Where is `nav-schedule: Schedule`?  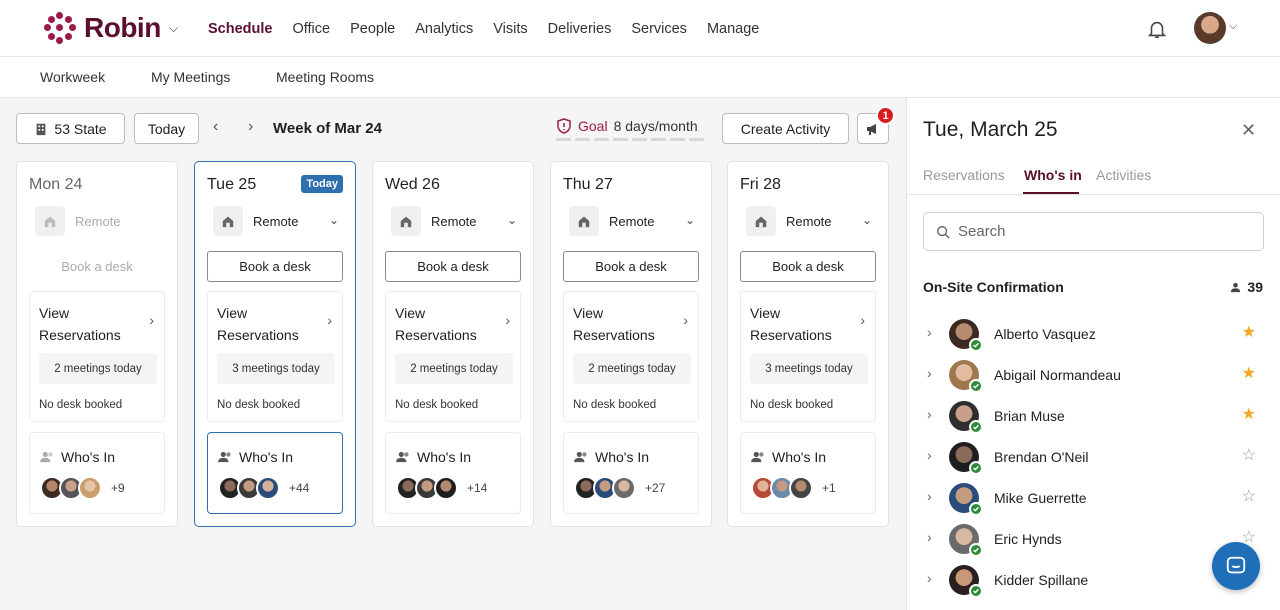
nav-schedule: Schedule is located at coordinates (240, 29).